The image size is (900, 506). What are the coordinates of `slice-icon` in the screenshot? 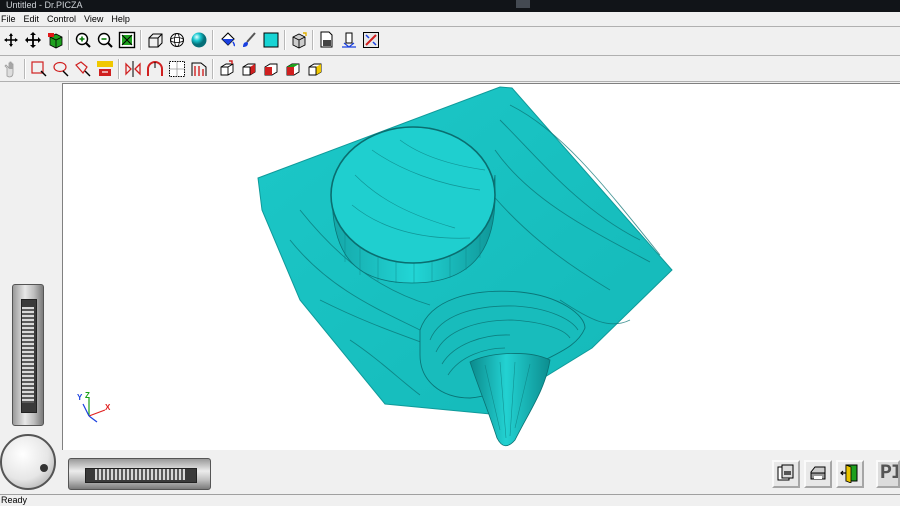 It's located at (199, 69).